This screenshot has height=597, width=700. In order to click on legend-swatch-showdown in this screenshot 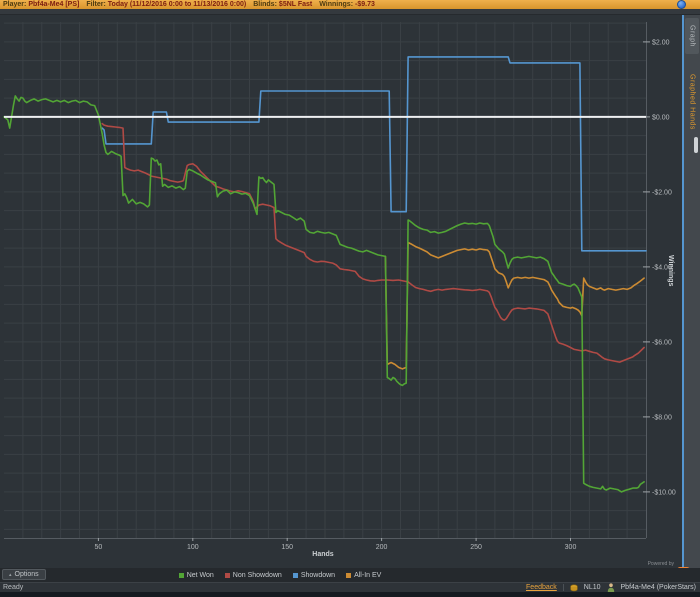, I will do `click(295, 575)`.